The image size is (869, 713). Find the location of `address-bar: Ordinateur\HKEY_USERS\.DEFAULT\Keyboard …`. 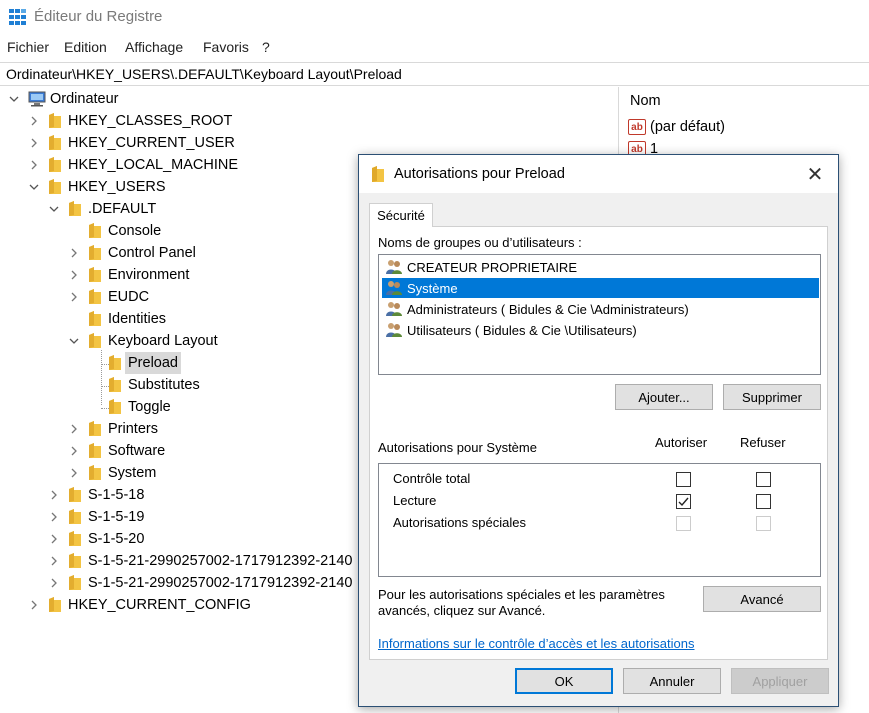

address-bar: Ordinateur\HKEY_USERS\.DEFAULT\Keyboard … is located at coordinates (434, 74).